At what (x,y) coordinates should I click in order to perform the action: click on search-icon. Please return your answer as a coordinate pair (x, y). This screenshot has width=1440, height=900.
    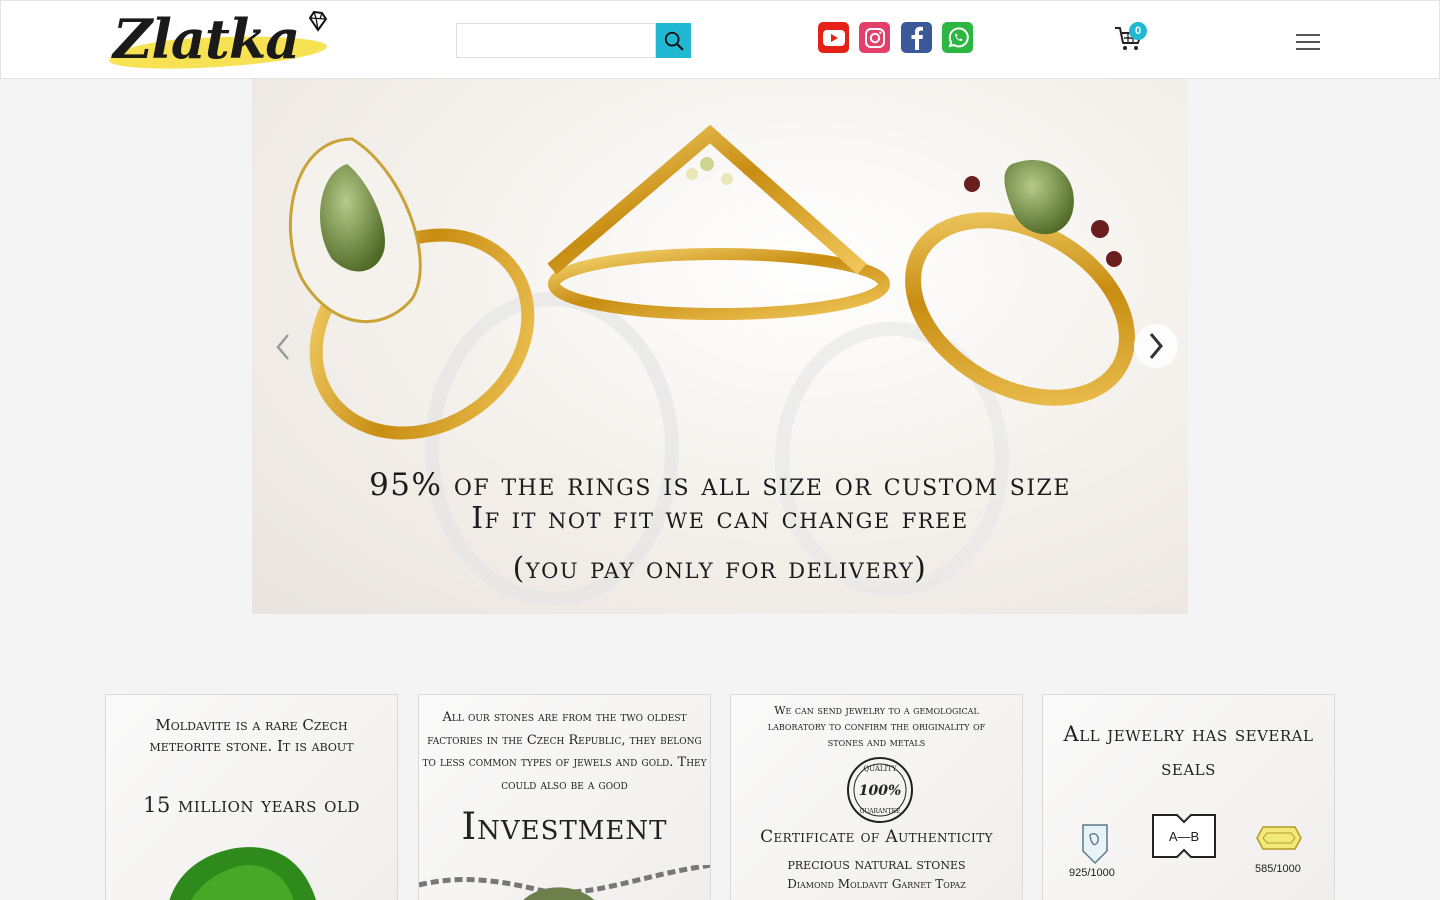
    Looking at the image, I should click on (673, 40).